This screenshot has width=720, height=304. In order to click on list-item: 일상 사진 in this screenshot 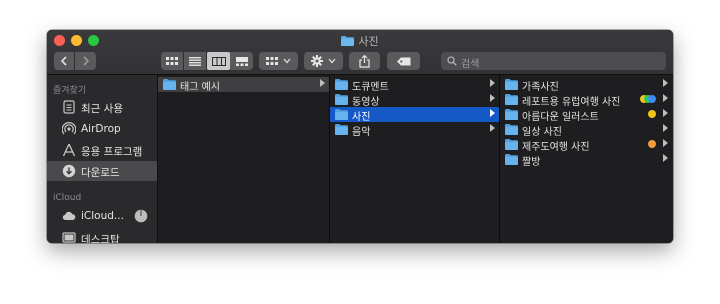, I will do `click(586, 130)`.